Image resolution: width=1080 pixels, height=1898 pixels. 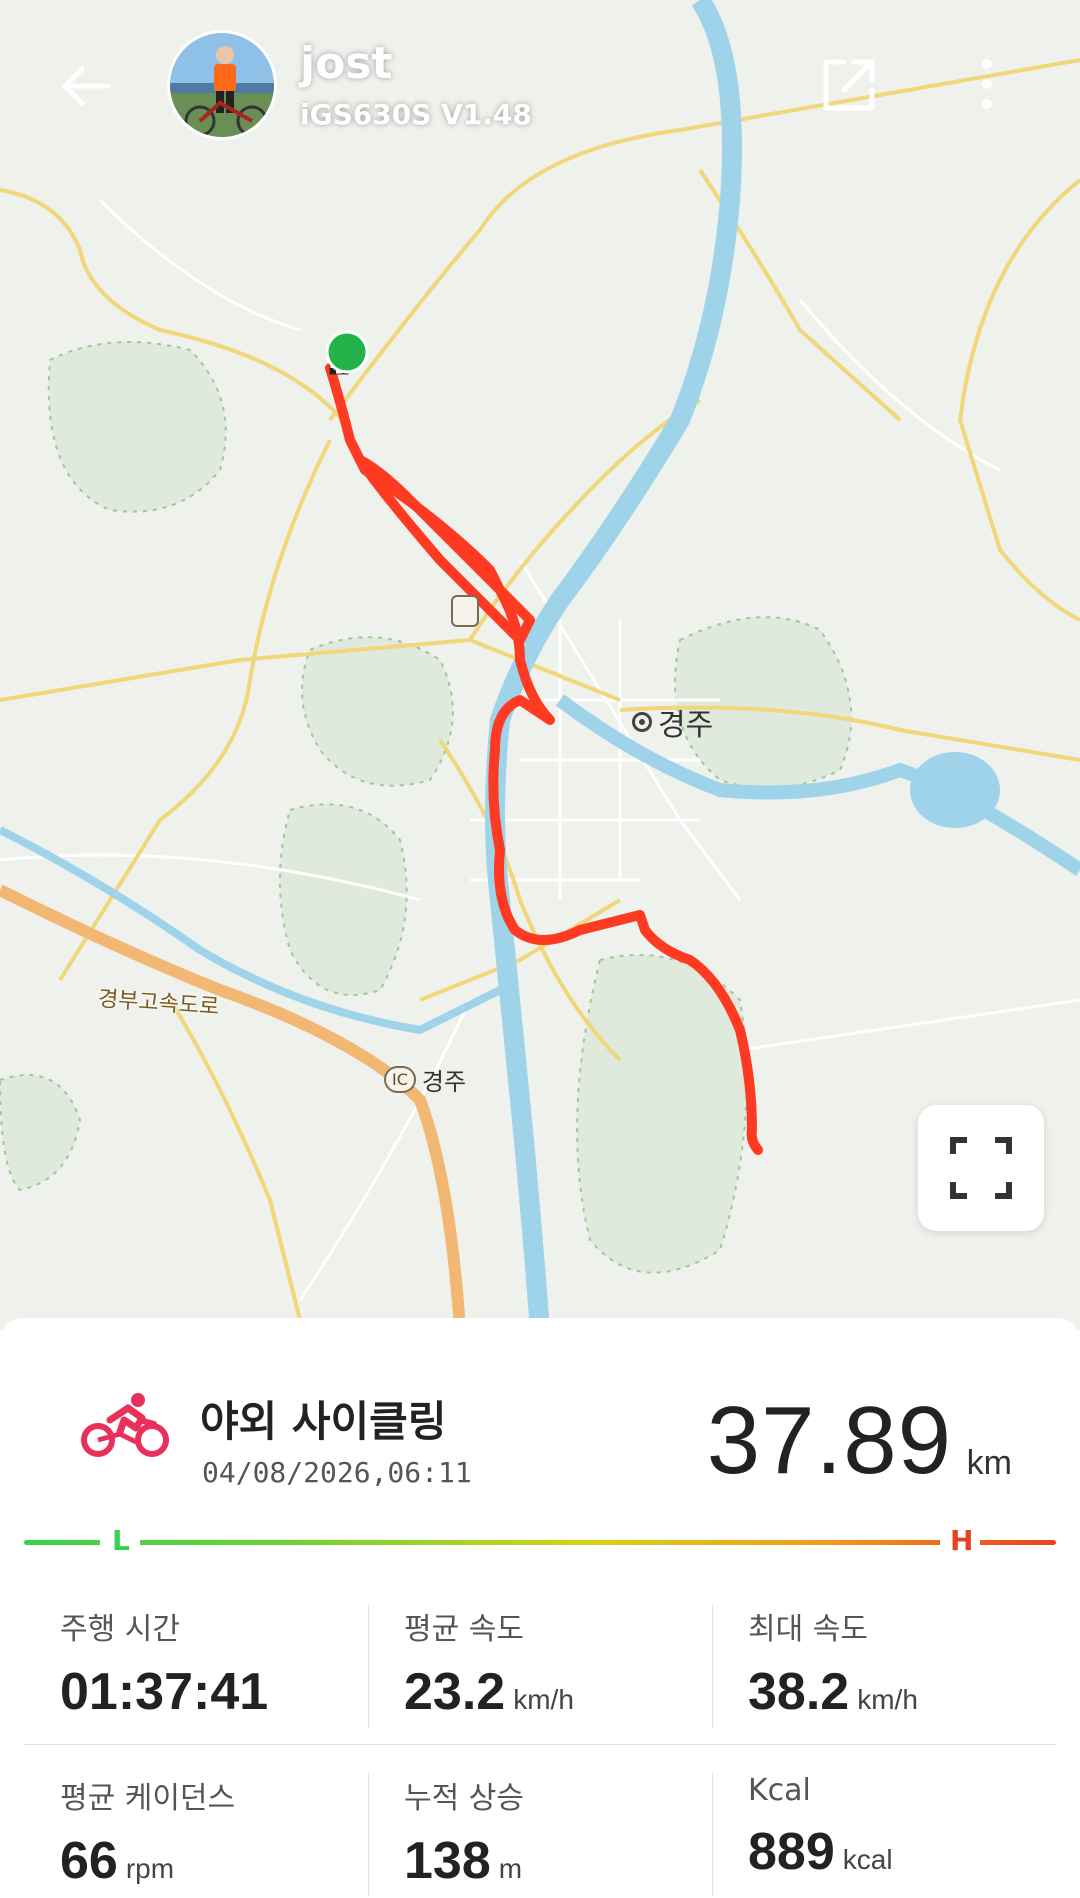 What do you see at coordinates (196, 1660) in the screenshot?
I see `stat-ride-time: 주행 시간 01:37:41` at bounding box center [196, 1660].